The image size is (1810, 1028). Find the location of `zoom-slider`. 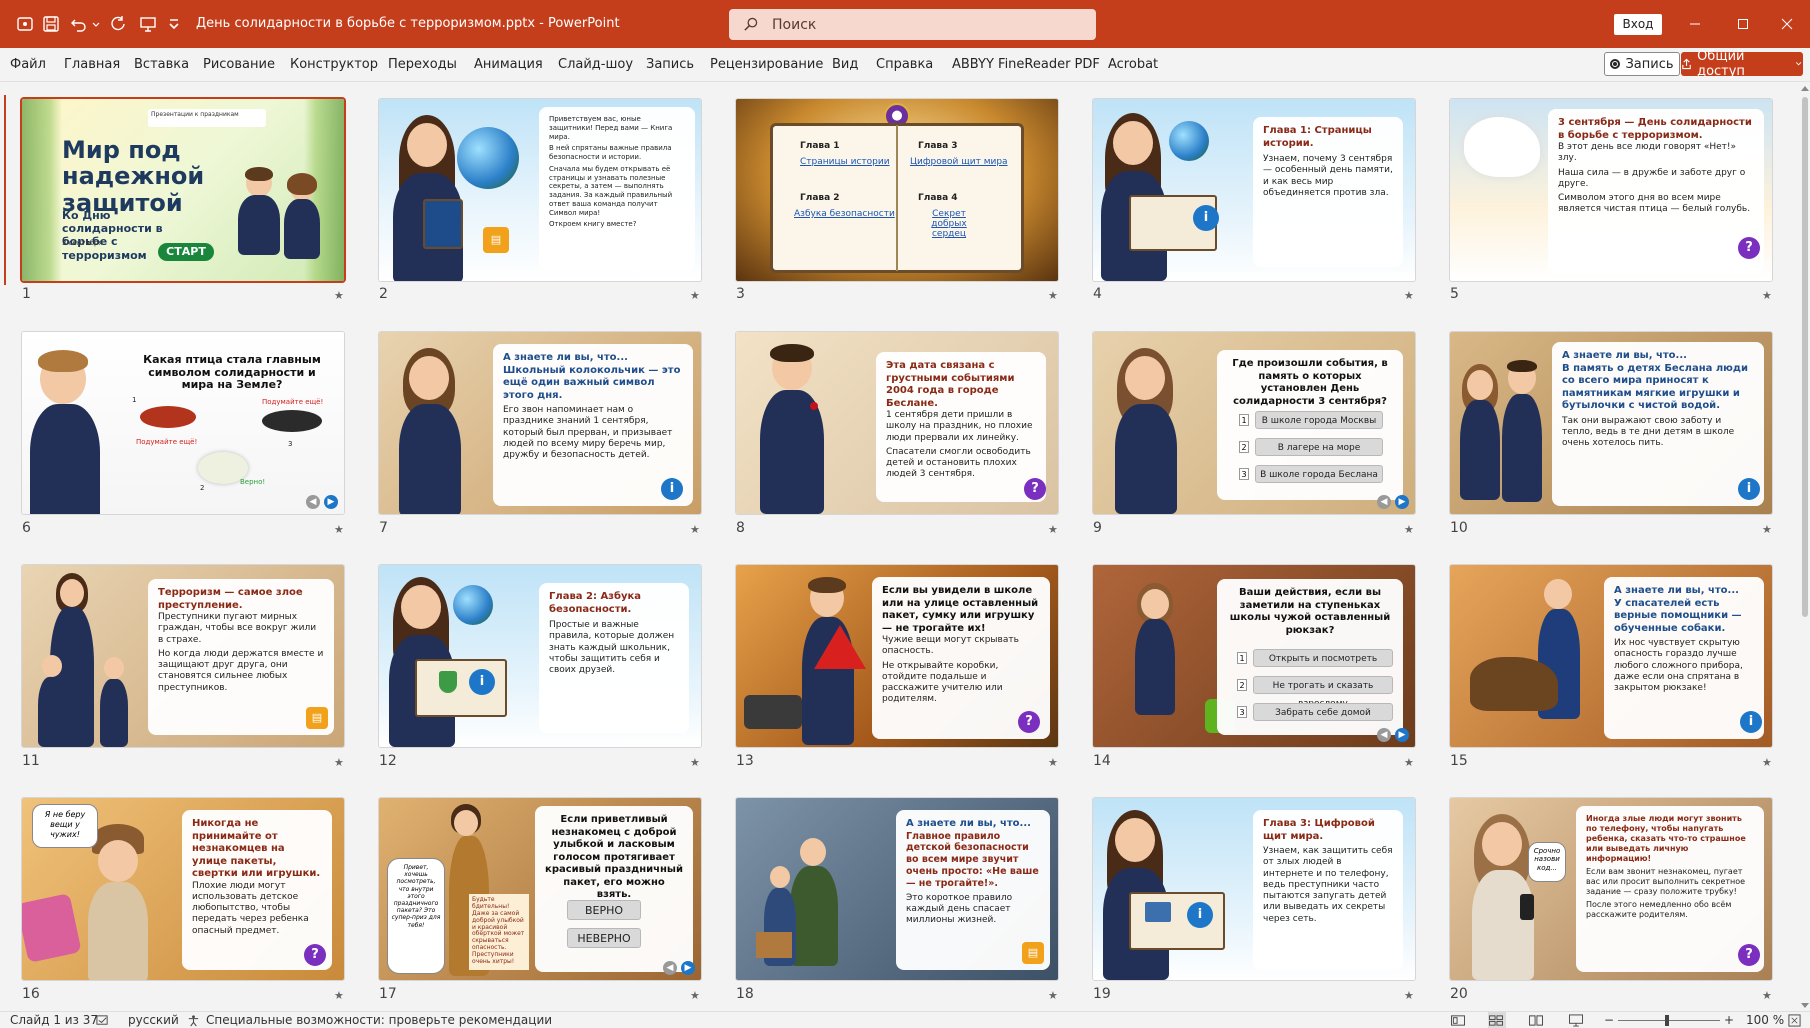

zoom-slider is located at coordinates (1669, 1020).